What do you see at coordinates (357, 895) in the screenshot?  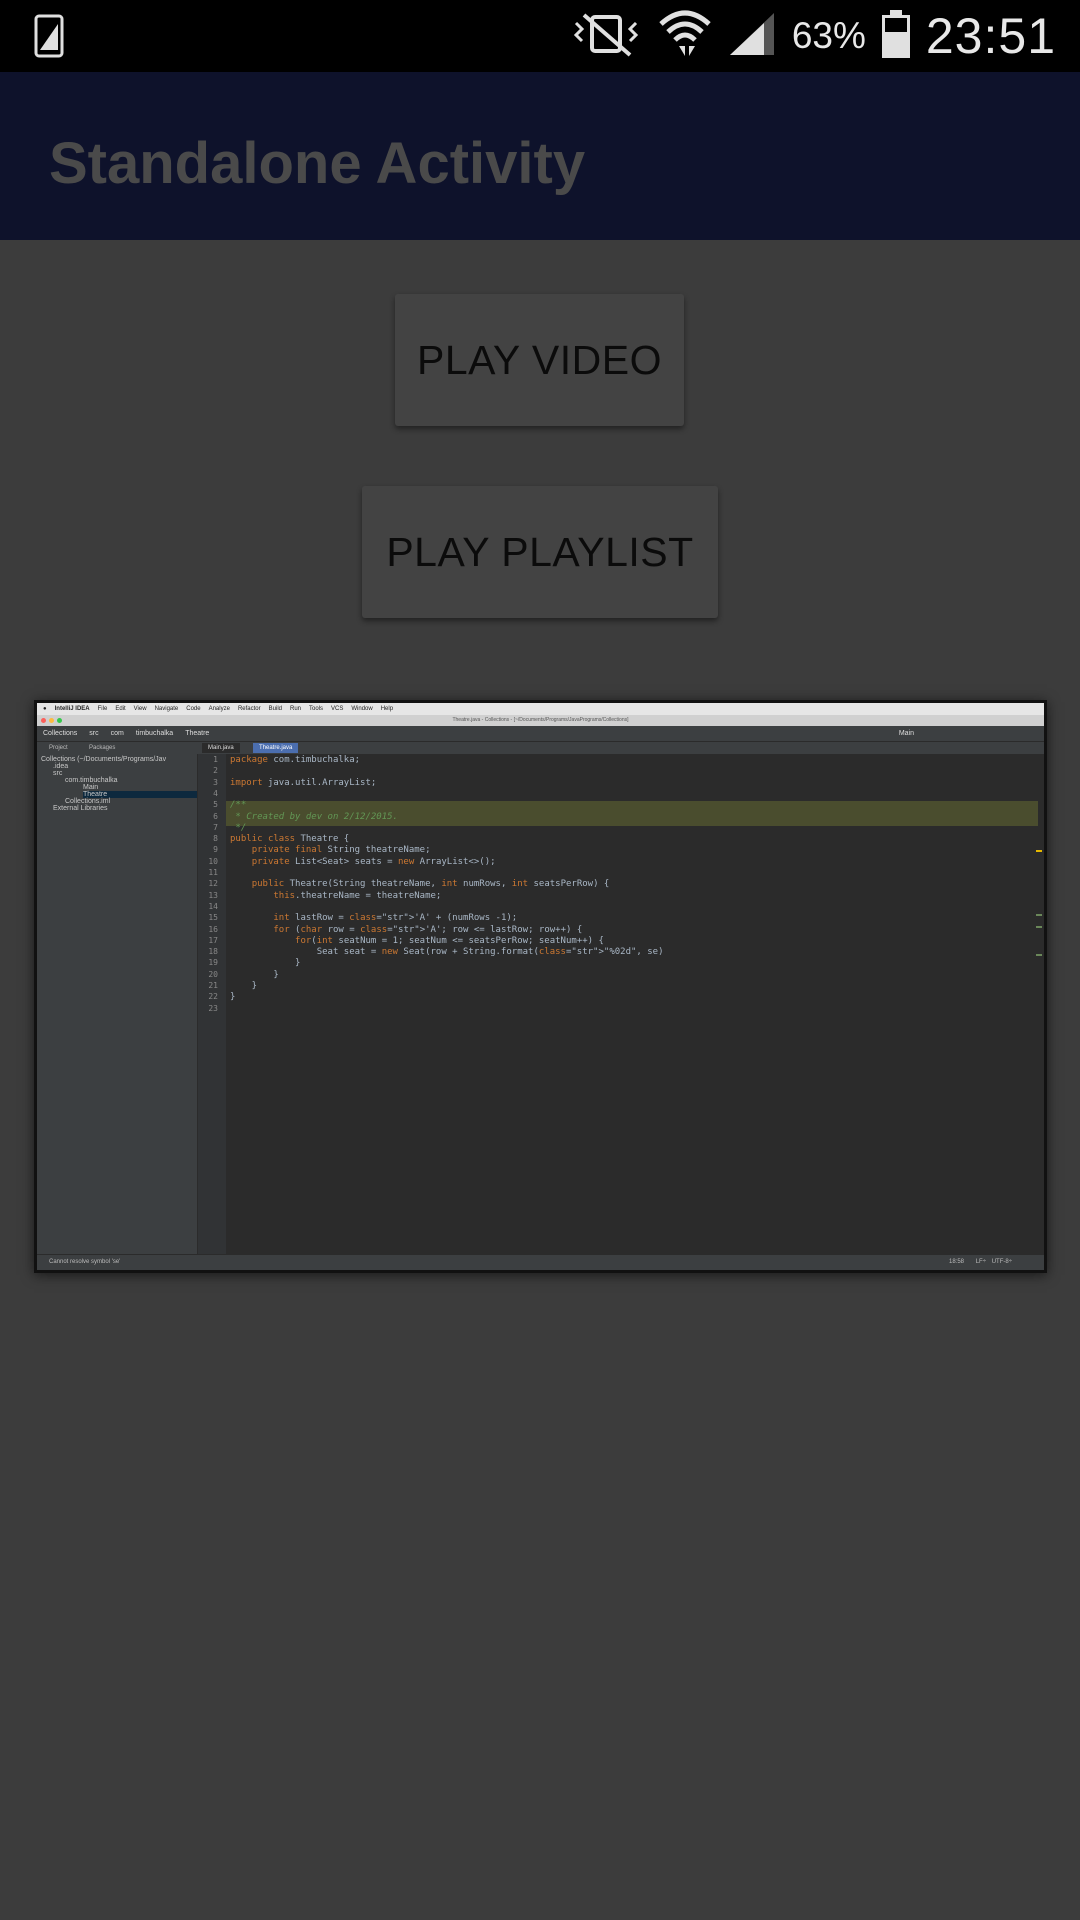 I see `code-line: this.theatreName = theatreName;` at bounding box center [357, 895].